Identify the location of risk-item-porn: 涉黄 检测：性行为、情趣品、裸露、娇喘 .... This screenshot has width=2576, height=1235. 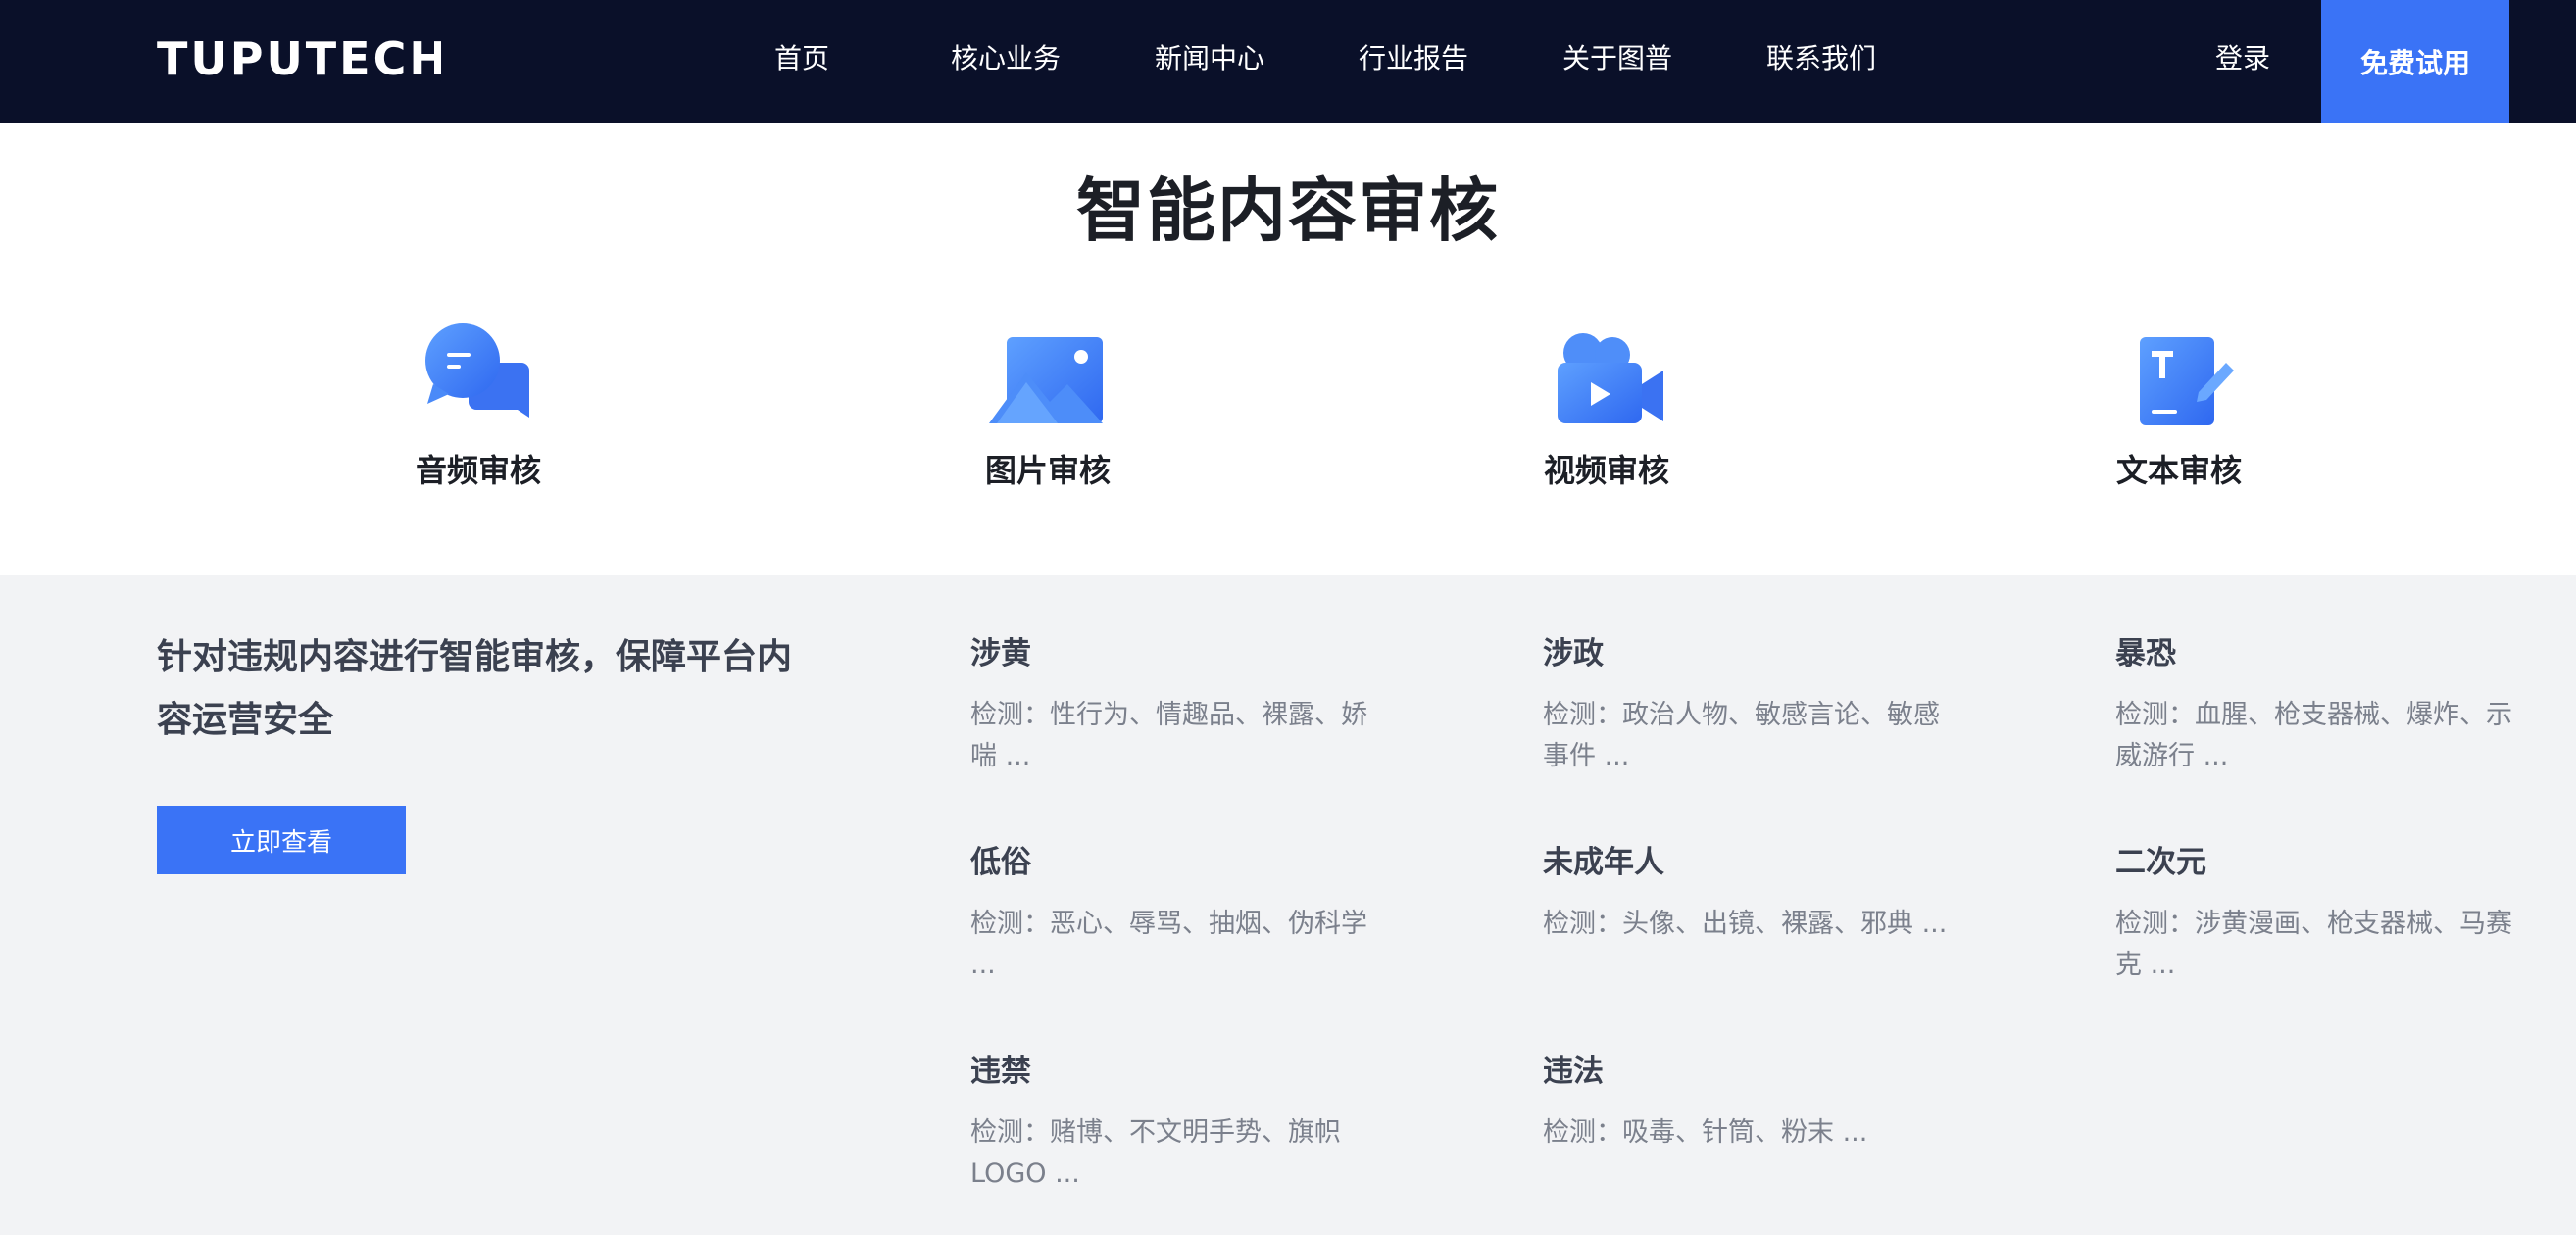
(1176, 704).